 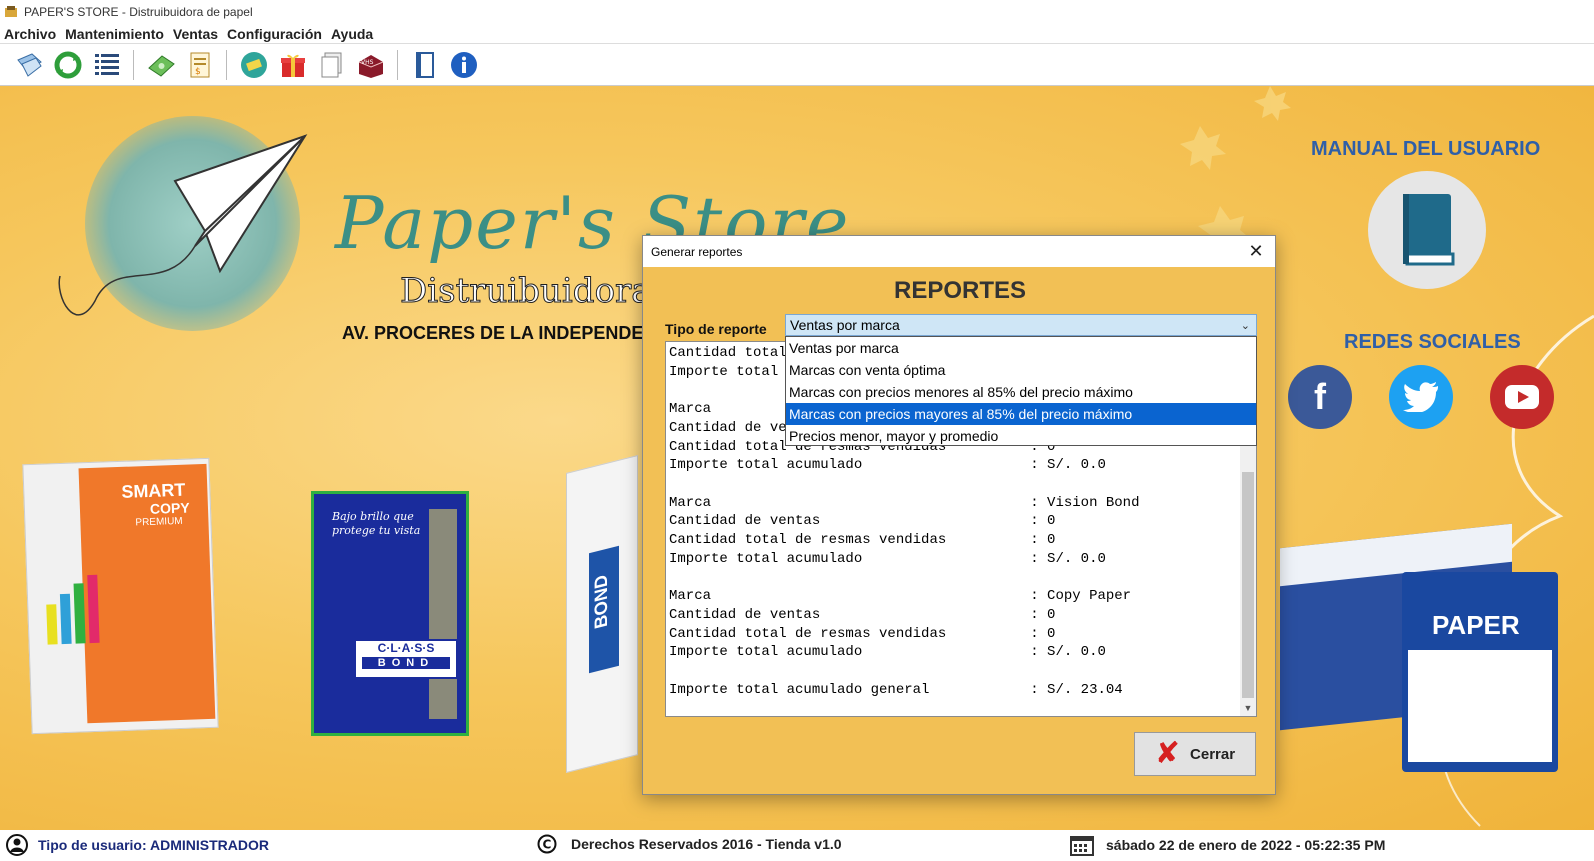 What do you see at coordinates (1476, 625) in the screenshot?
I see `copy-paper-name: PAPER` at bounding box center [1476, 625].